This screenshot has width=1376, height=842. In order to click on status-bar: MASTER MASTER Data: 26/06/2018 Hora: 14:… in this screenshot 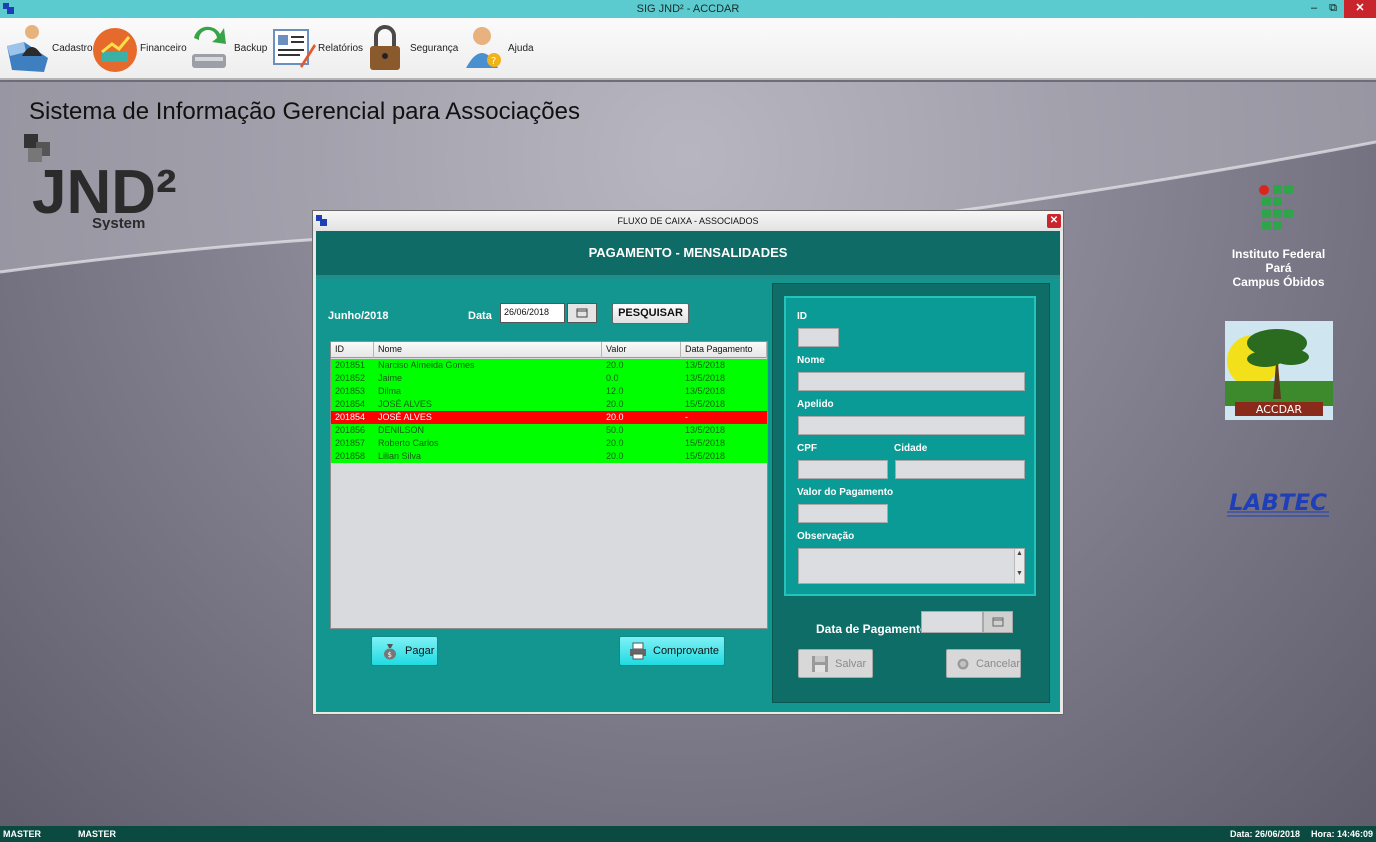, I will do `click(688, 834)`.